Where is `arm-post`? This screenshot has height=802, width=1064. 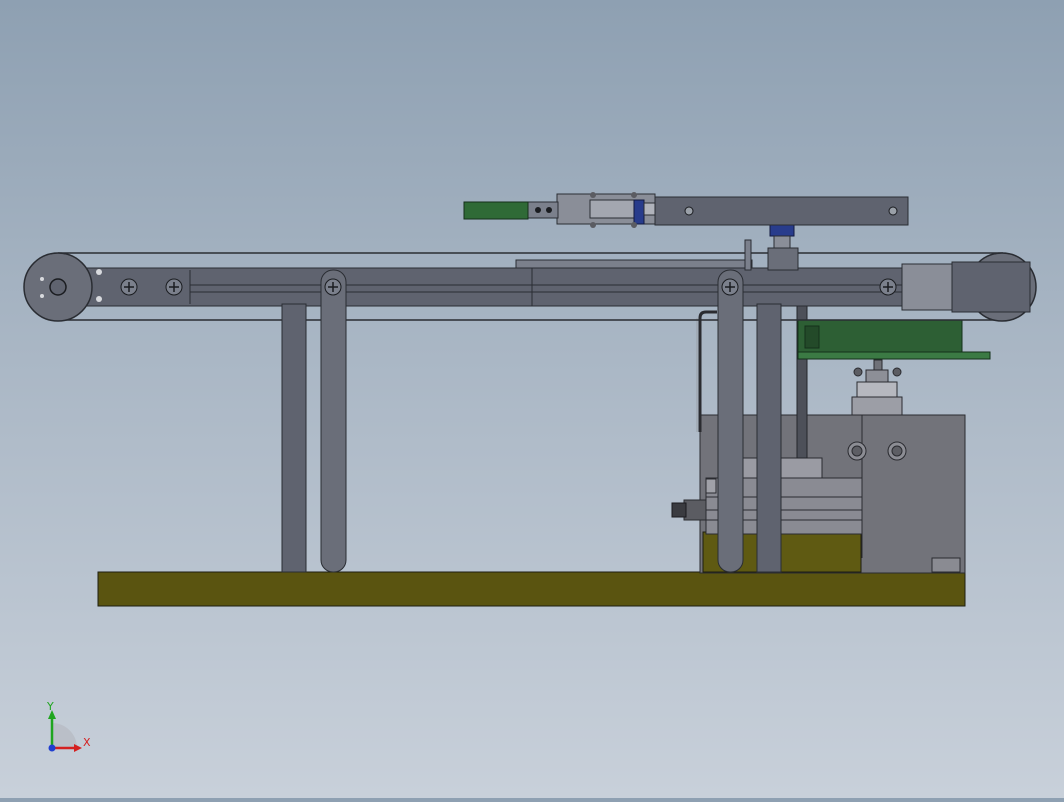
arm-post is located at coordinates (771, 247).